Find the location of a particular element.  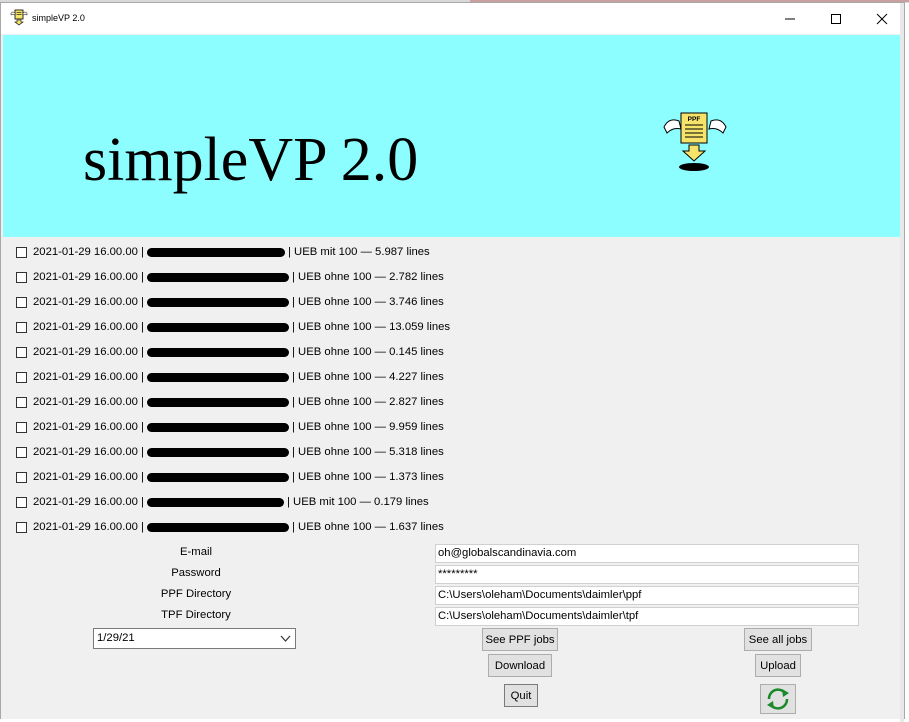

close-icon is located at coordinates (882, 18).